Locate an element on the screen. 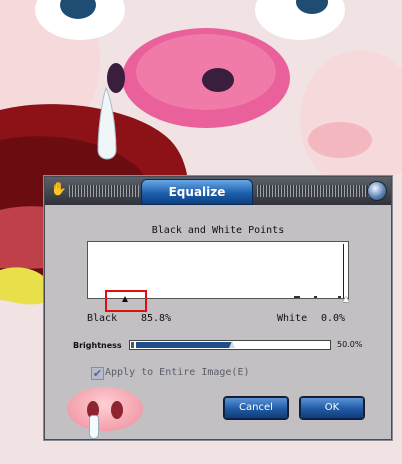 This screenshot has width=402, height=464. slider-fill is located at coordinates (184, 345).